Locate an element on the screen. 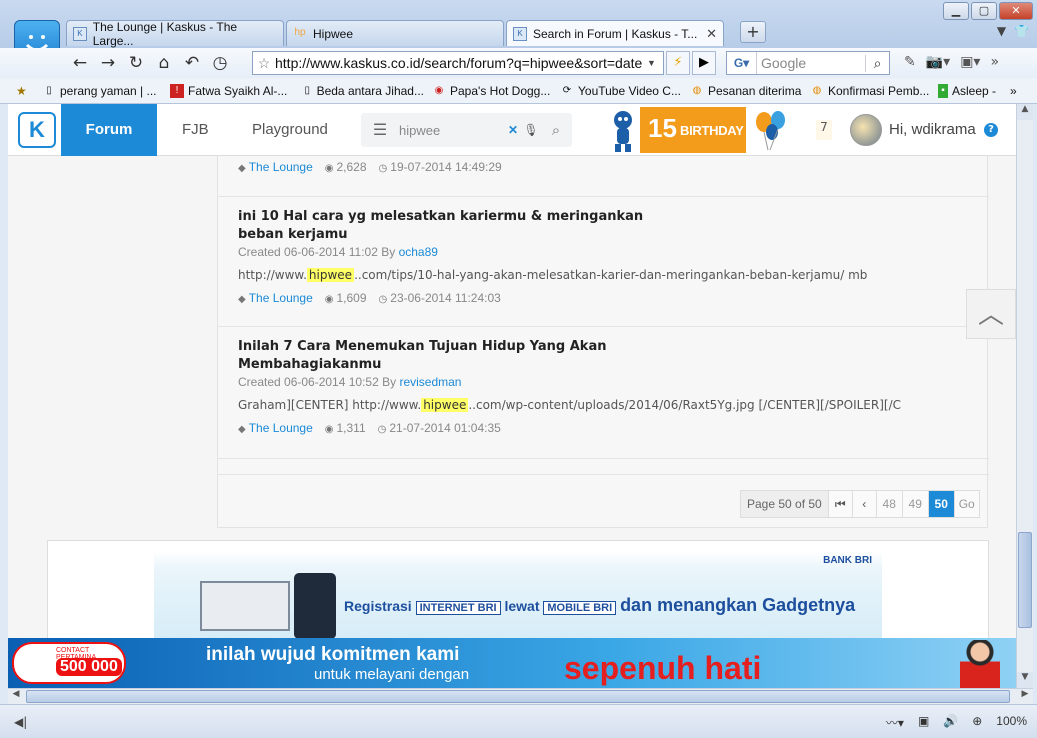 The width and height of the screenshot is (1037, 738). first-page-icon: ⏮ is located at coordinates (841, 504).